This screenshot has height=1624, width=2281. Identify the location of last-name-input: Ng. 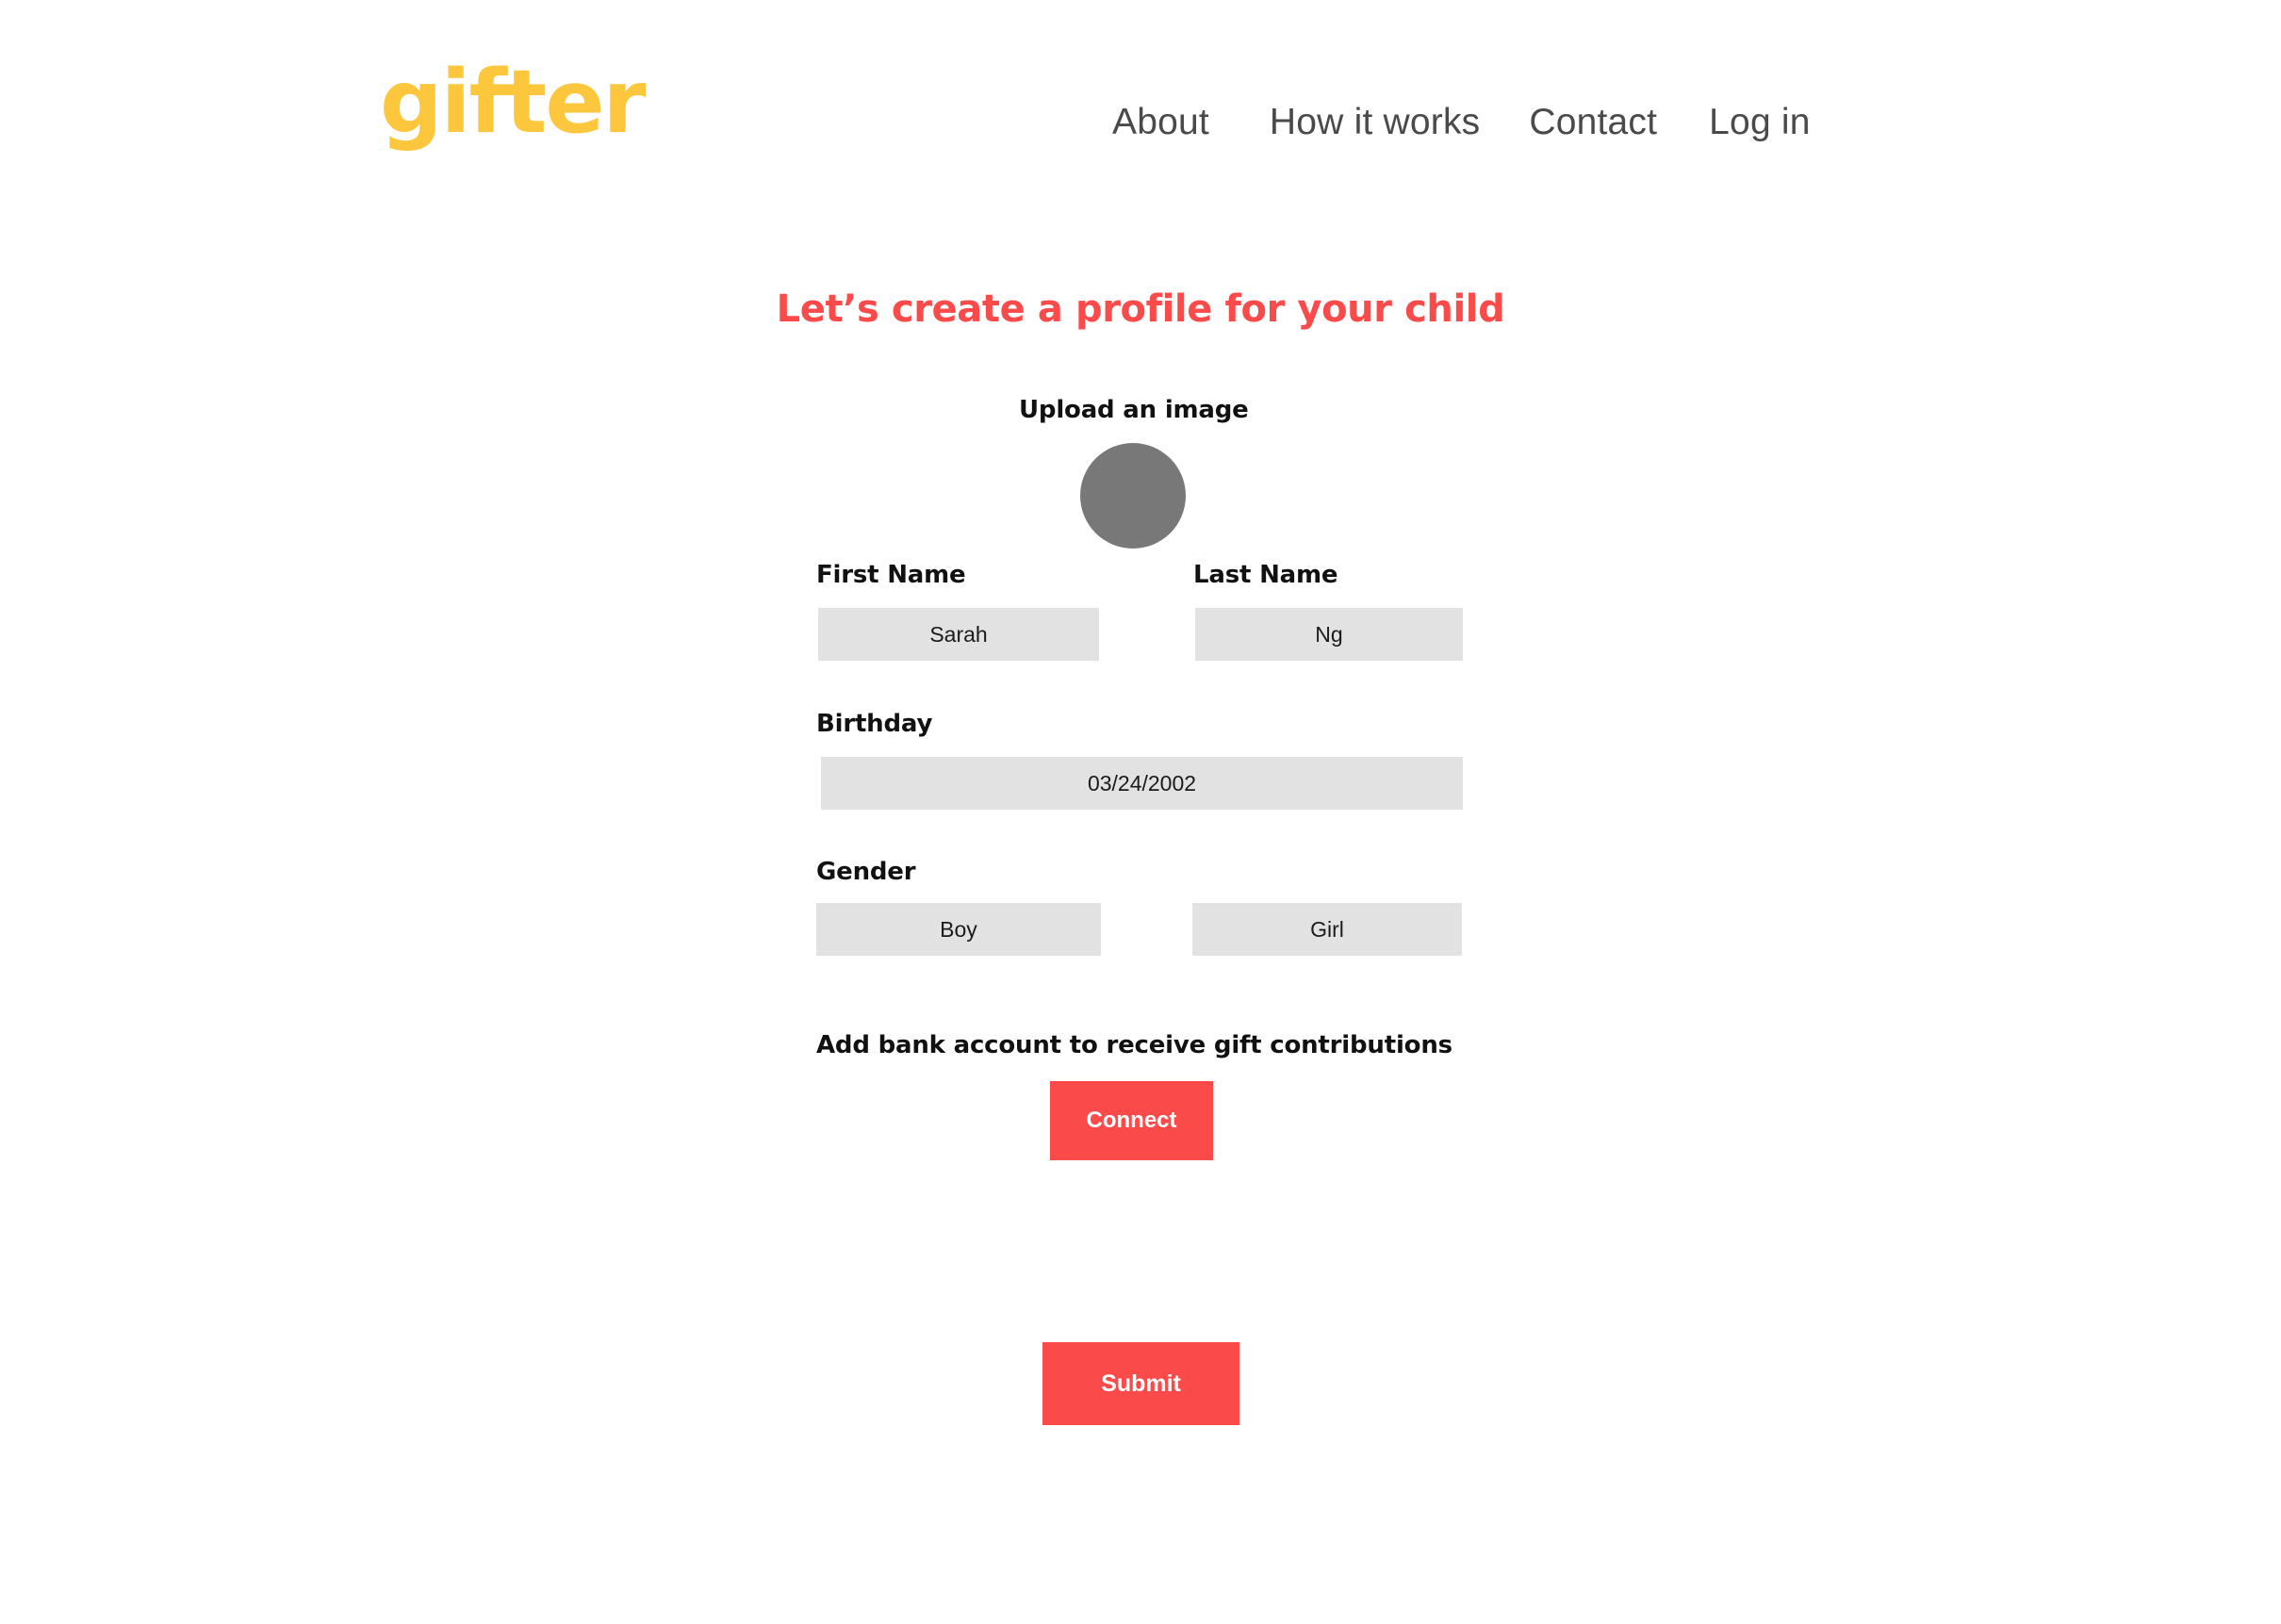
(1329, 634).